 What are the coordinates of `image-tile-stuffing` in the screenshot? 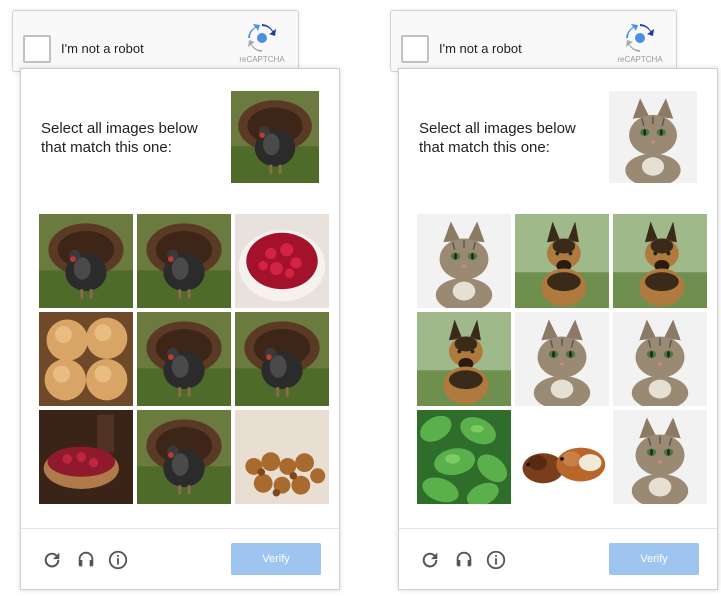 It's located at (282, 457).